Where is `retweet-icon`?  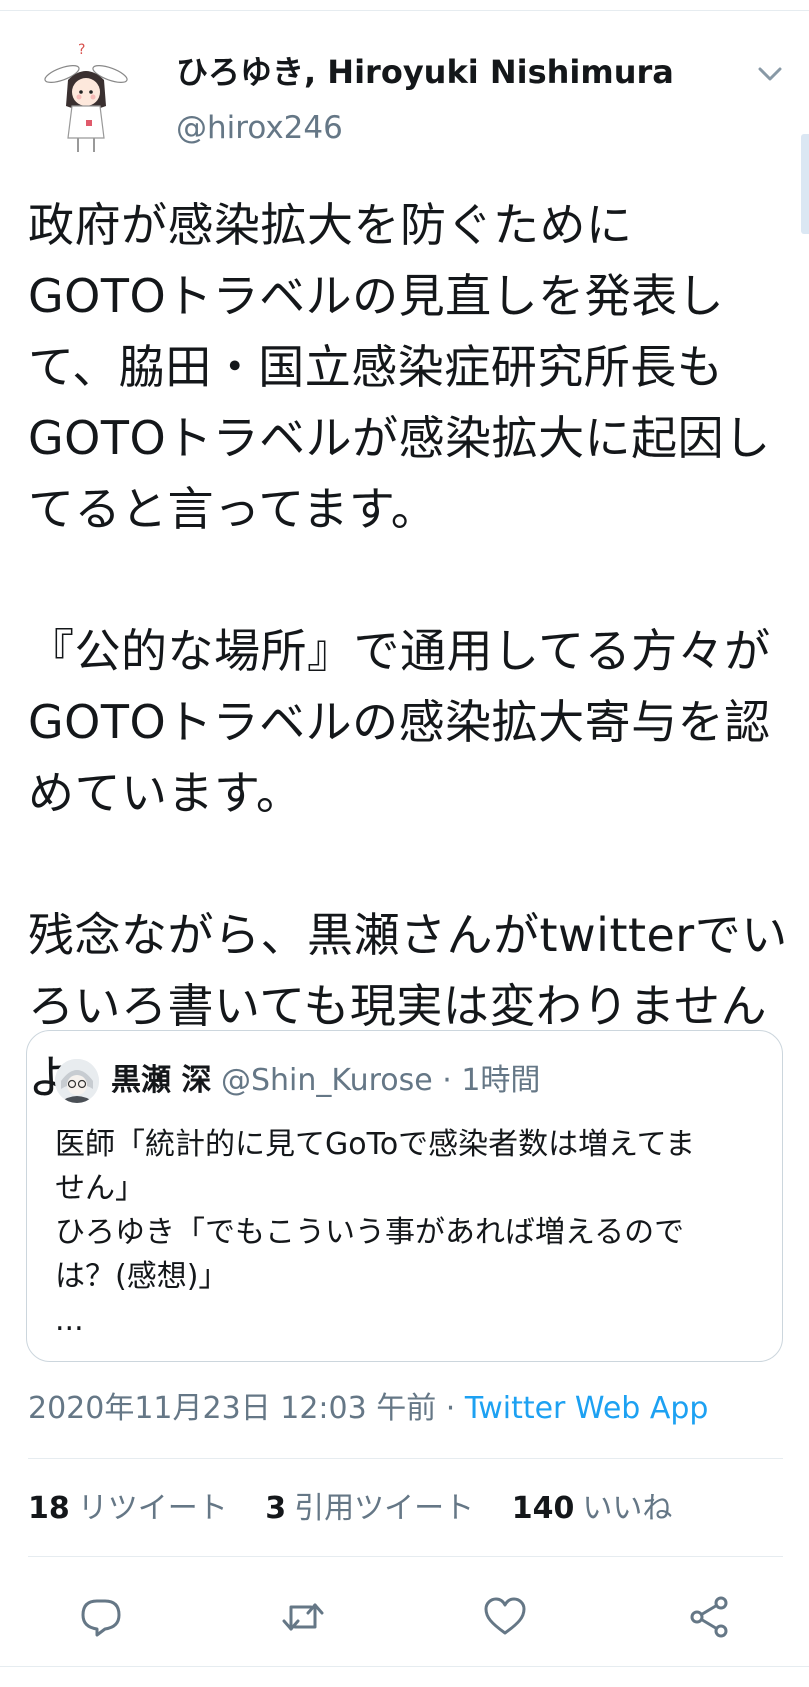
retweet-icon is located at coordinates (303, 1617).